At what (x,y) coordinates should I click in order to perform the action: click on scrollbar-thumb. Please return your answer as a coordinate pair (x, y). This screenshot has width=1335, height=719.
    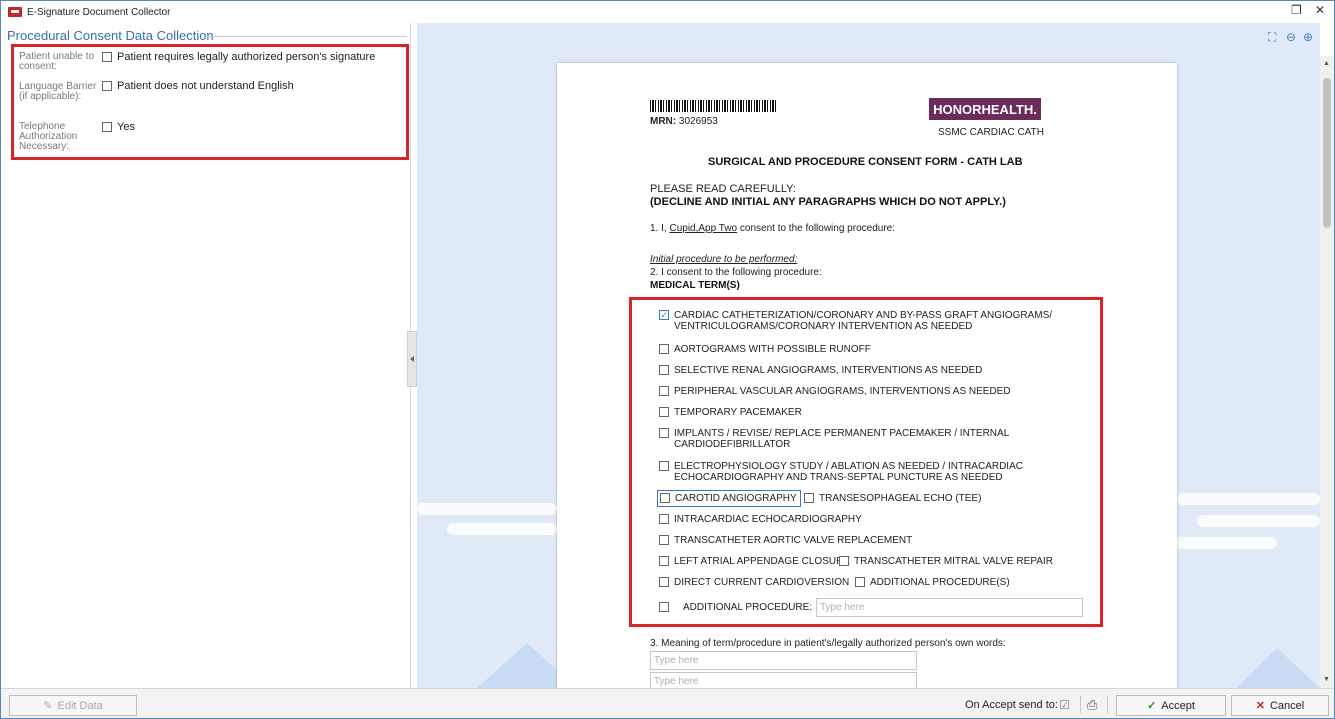
    Looking at the image, I should click on (1327, 153).